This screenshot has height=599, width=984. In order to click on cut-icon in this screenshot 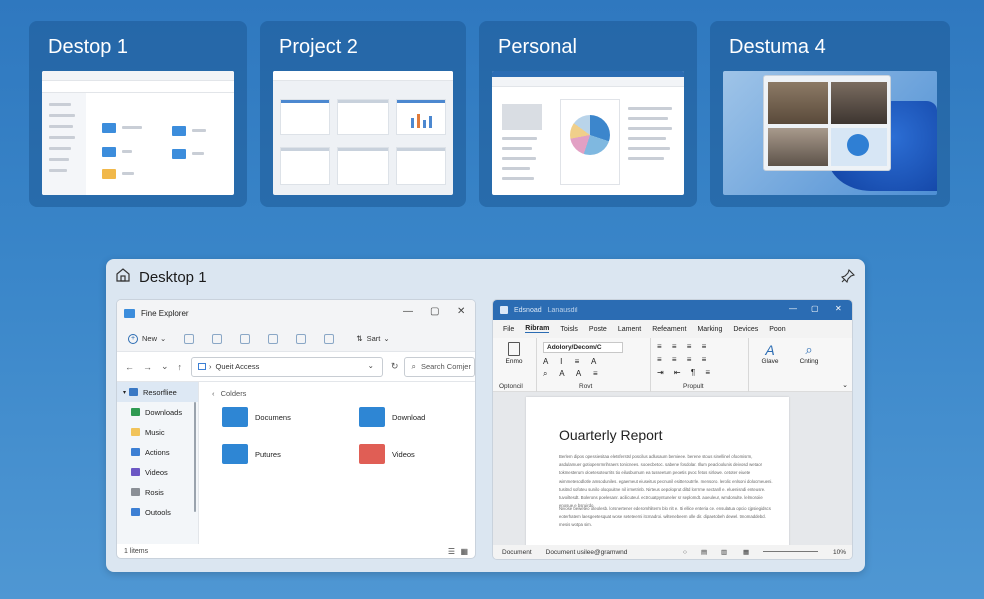, I will do `click(189, 338)`.